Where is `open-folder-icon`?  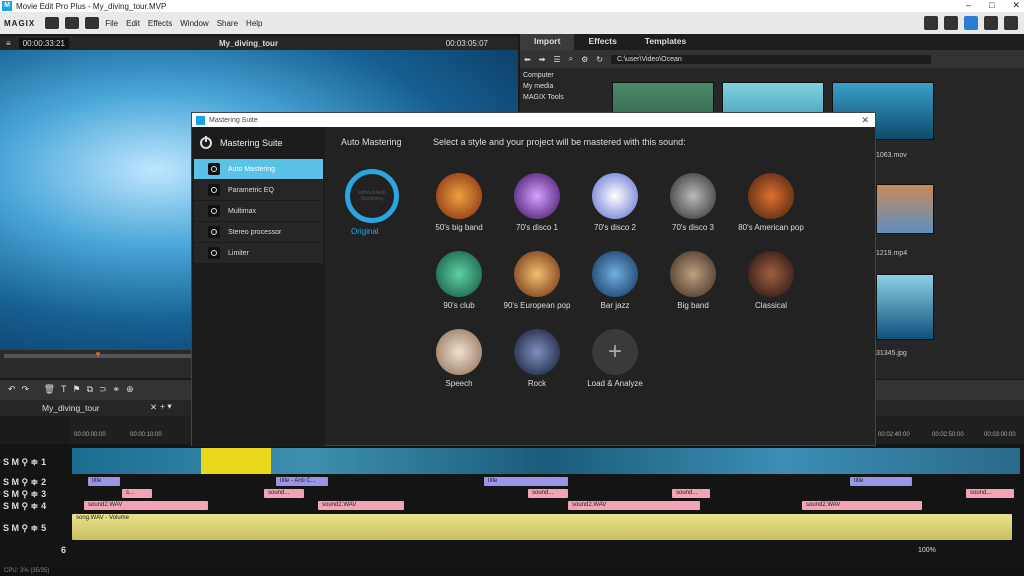
open-folder-icon is located at coordinates (72, 23).